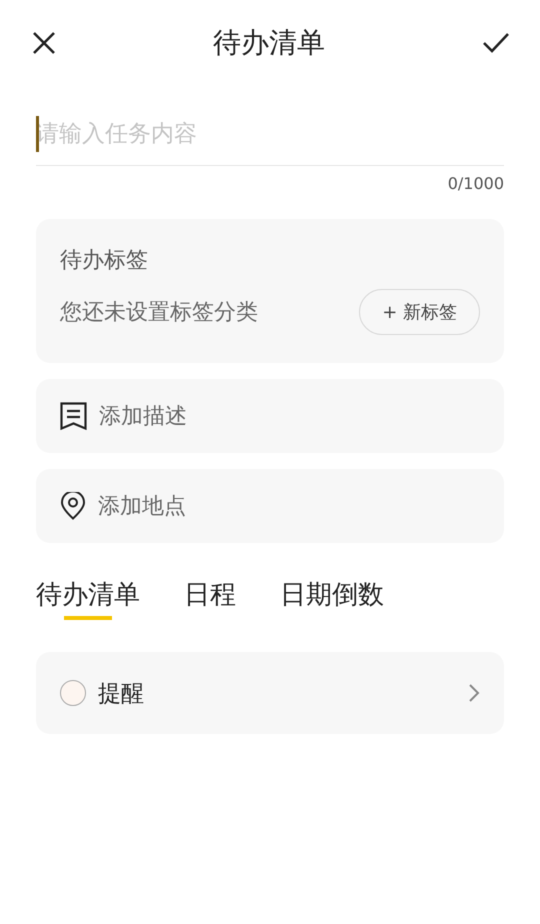 This screenshot has width=540, height=924. Describe the element at coordinates (73, 506) in the screenshot. I see `location-pin-icon` at that location.